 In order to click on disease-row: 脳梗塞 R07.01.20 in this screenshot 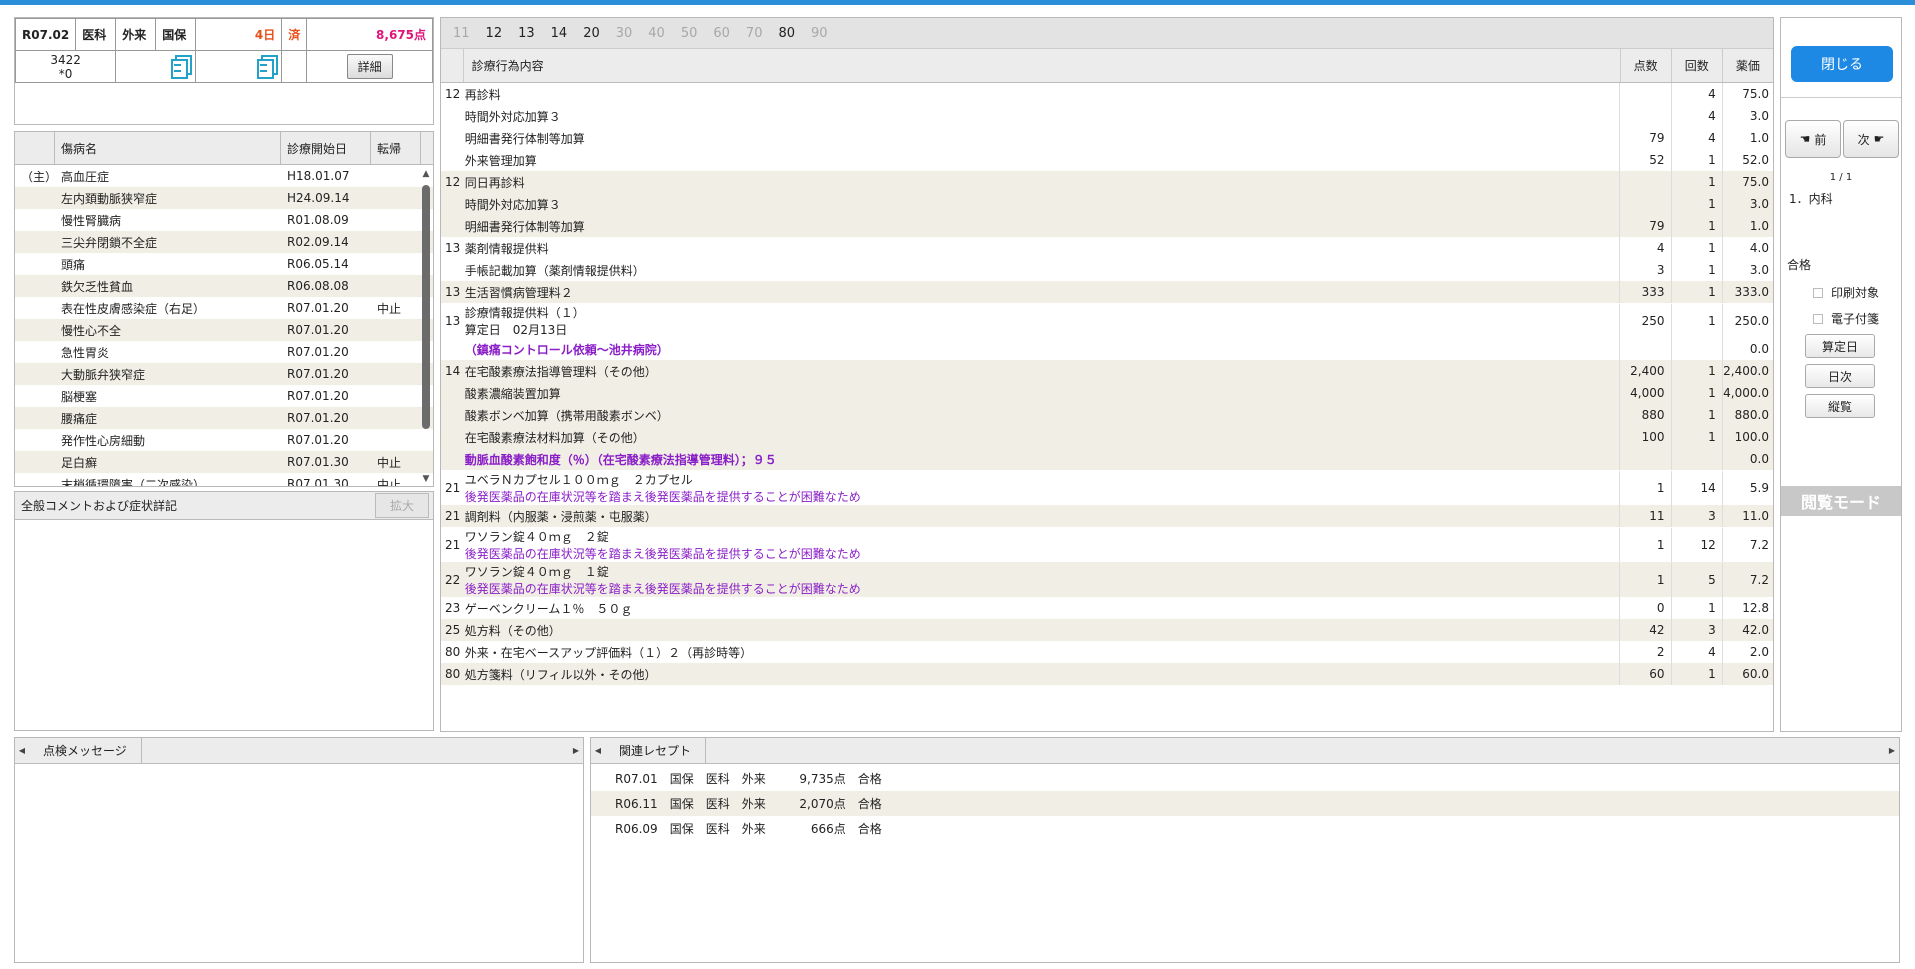, I will do `click(224, 396)`.